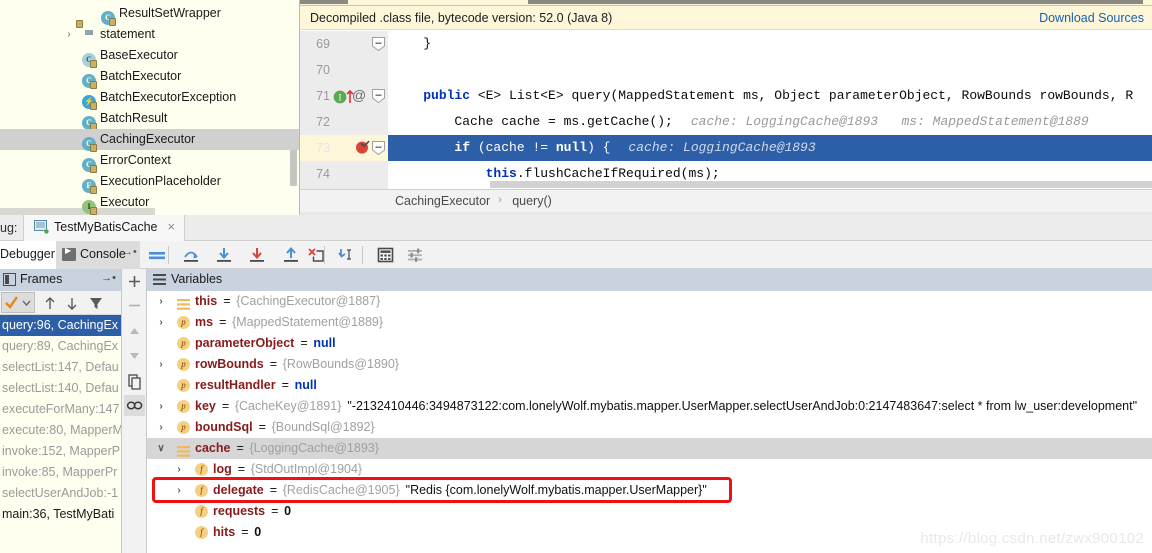 This screenshot has height=553, width=1152. What do you see at coordinates (134, 331) in the screenshot?
I see `move-up-button` at bounding box center [134, 331].